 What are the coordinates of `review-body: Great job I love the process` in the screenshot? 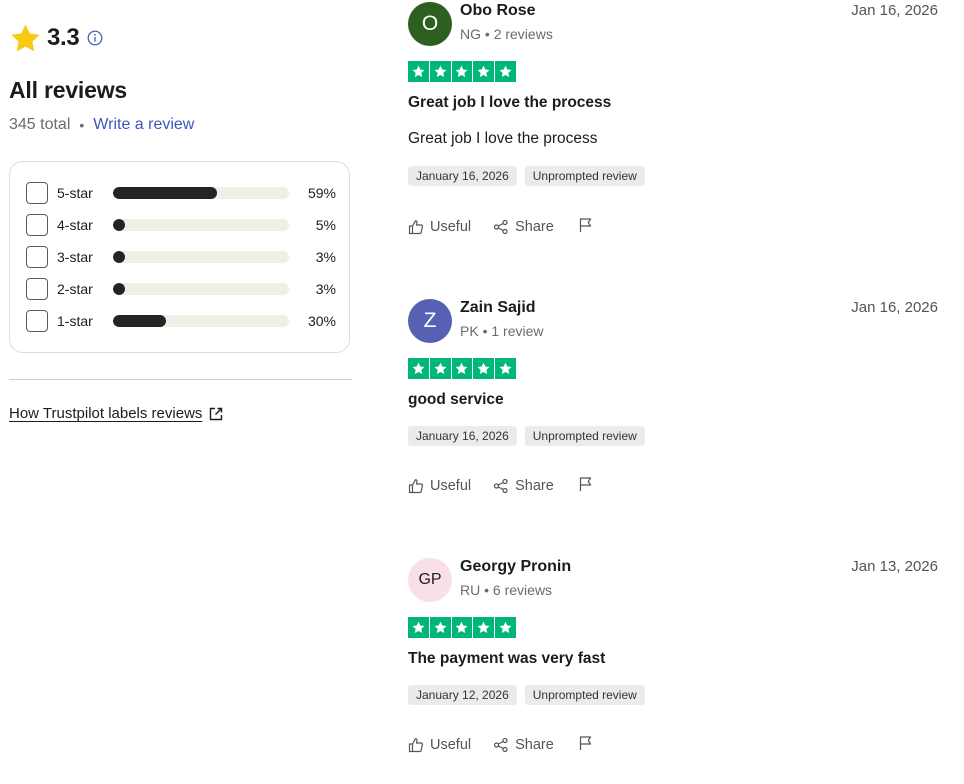 It's located at (503, 138).